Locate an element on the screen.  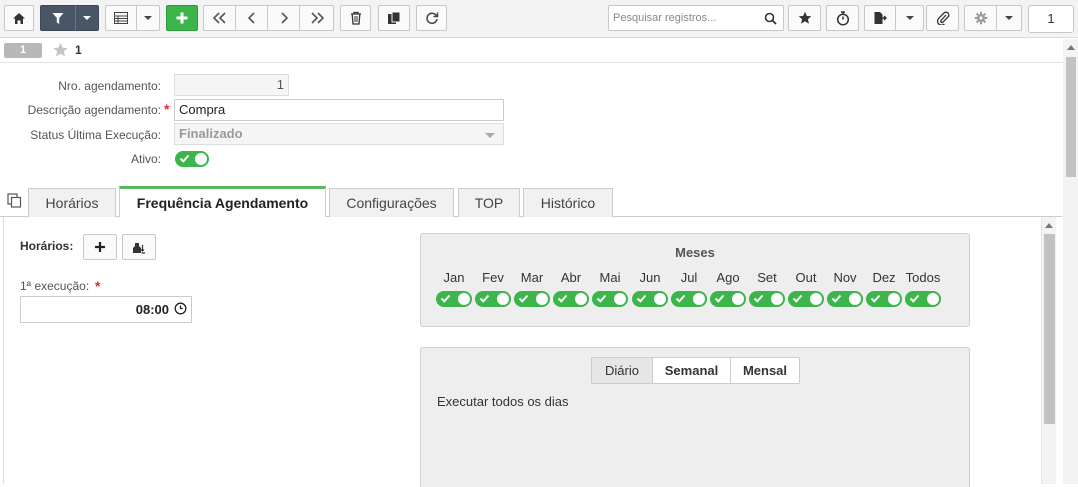
month-label-jan: Jan is located at coordinates (454, 277).